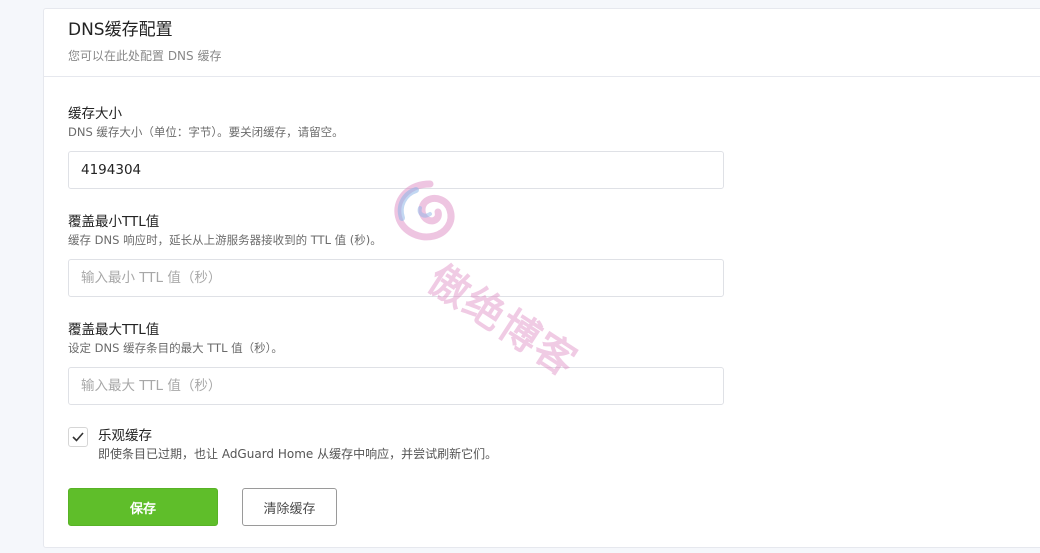 This screenshot has width=1040, height=553. Describe the element at coordinates (114, 330) in the screenshot. I see `max-ttl-label: 覆盖最大TTL值` at that location.